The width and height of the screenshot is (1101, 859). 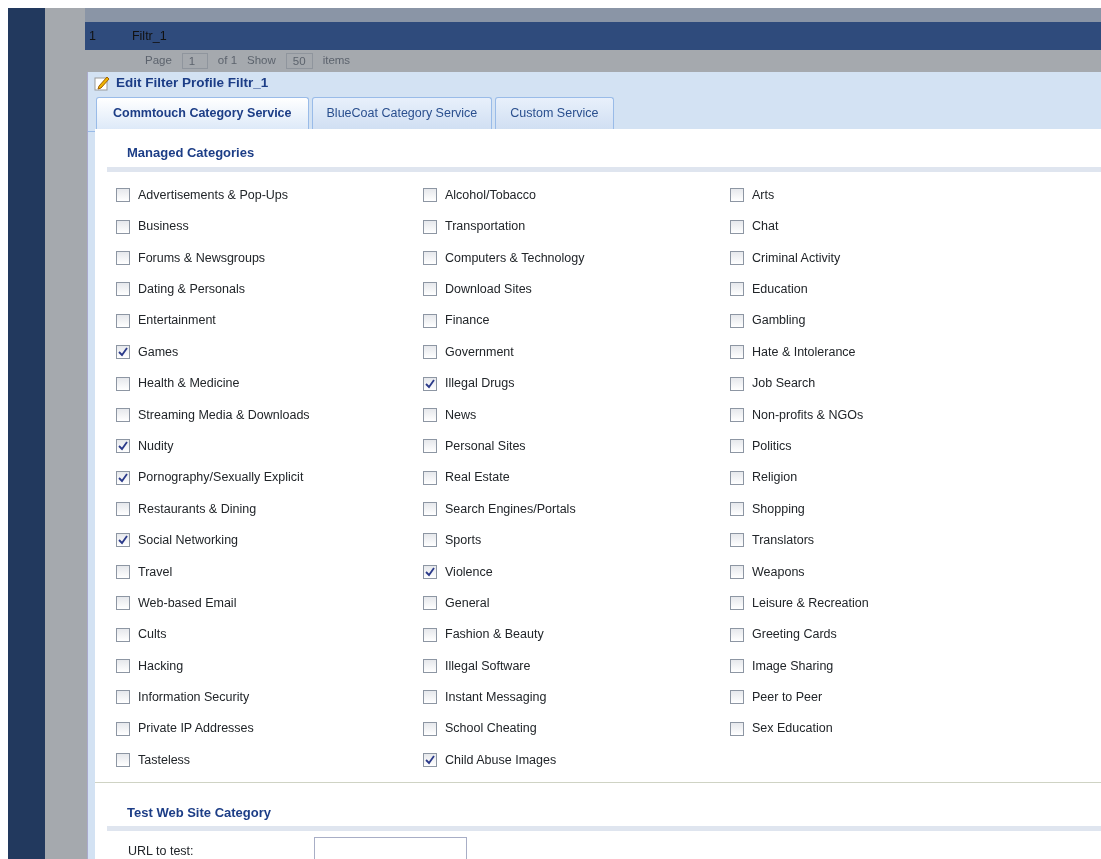 What do you see at coordinates (202, 258) in the screenshot?
I see `checkbox-label: Forums & Newsgroups` at bounding box center [202, 258].